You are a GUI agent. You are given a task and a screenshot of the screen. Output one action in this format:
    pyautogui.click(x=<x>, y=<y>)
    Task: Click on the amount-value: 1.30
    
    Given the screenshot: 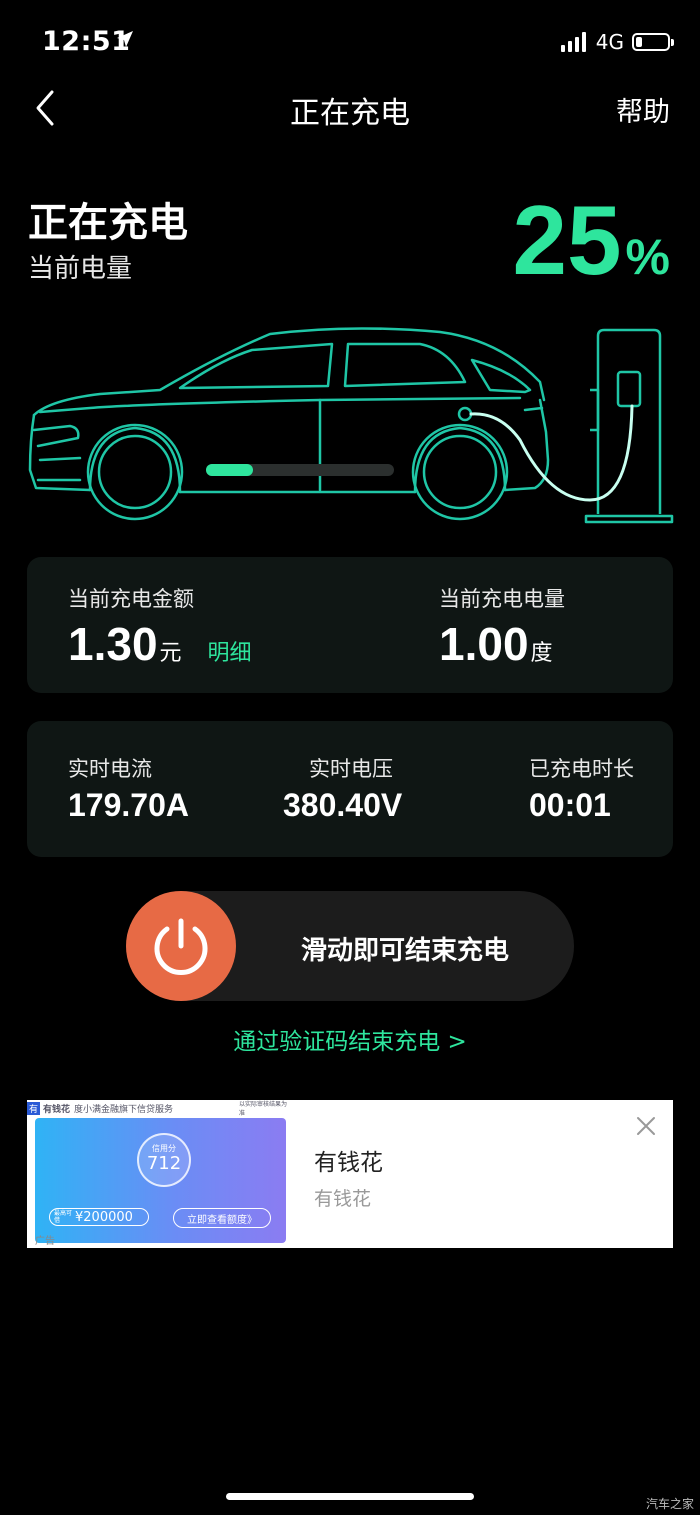 What is the action you would take?
    pyautogui.click(x=113, y=644)
    